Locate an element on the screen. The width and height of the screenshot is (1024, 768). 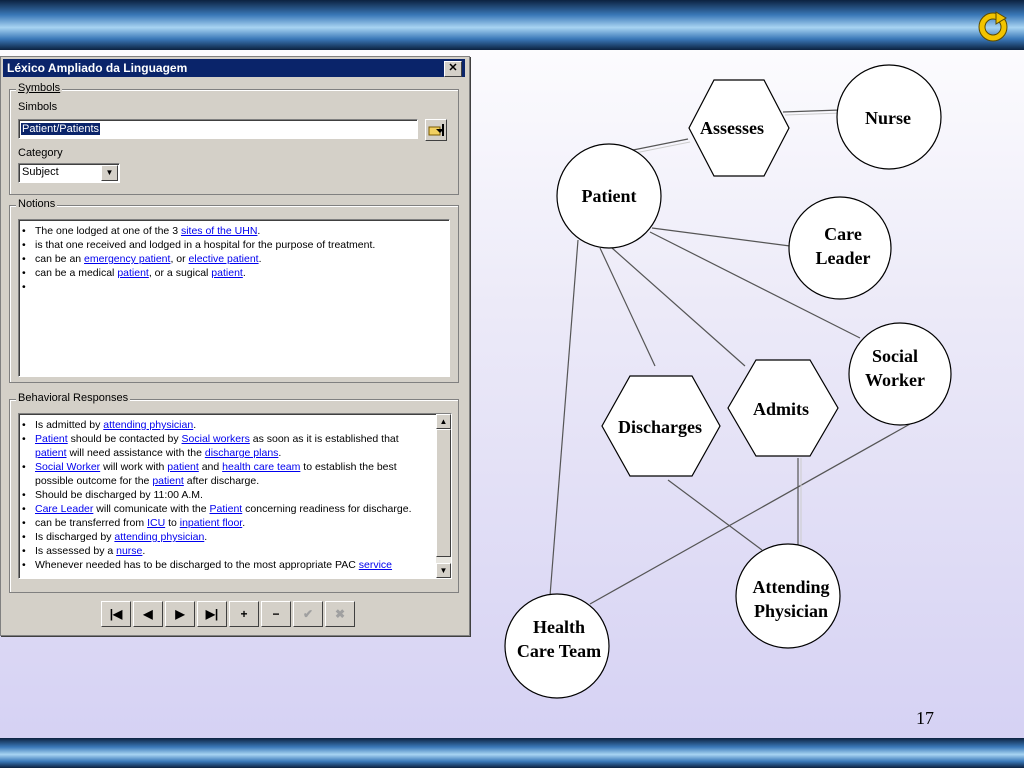
list-text: The one lodged at one of the 3 is located at coordinates (108, 231).